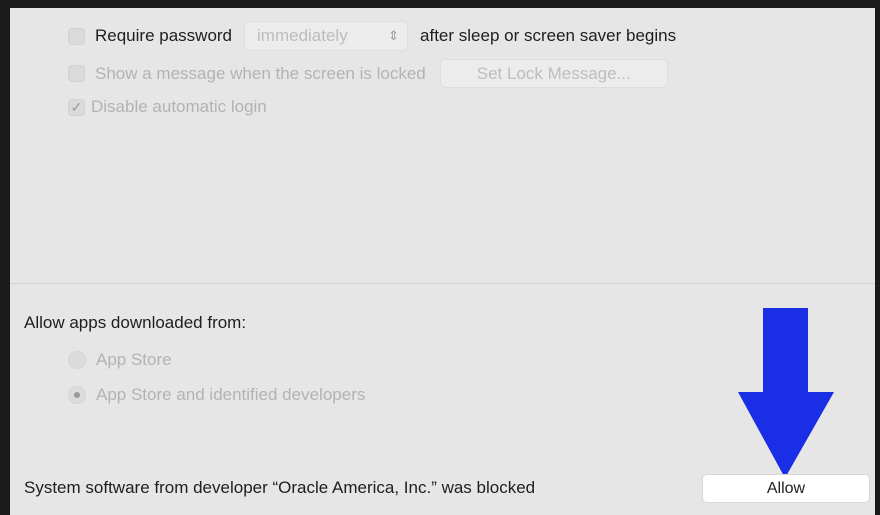 Image resolution: width=880 pixels, height=515 pixels. I want to click on radio-selected-dot, so click(77, 395).